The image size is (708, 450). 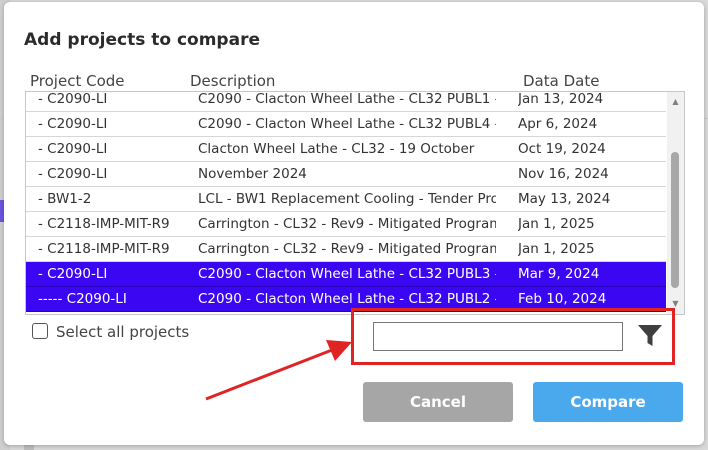 What do you see at coordinates (142, 40) in the screenshot?
I see `dialog-title: Add projects to compare` at bounding box center [142, 40].